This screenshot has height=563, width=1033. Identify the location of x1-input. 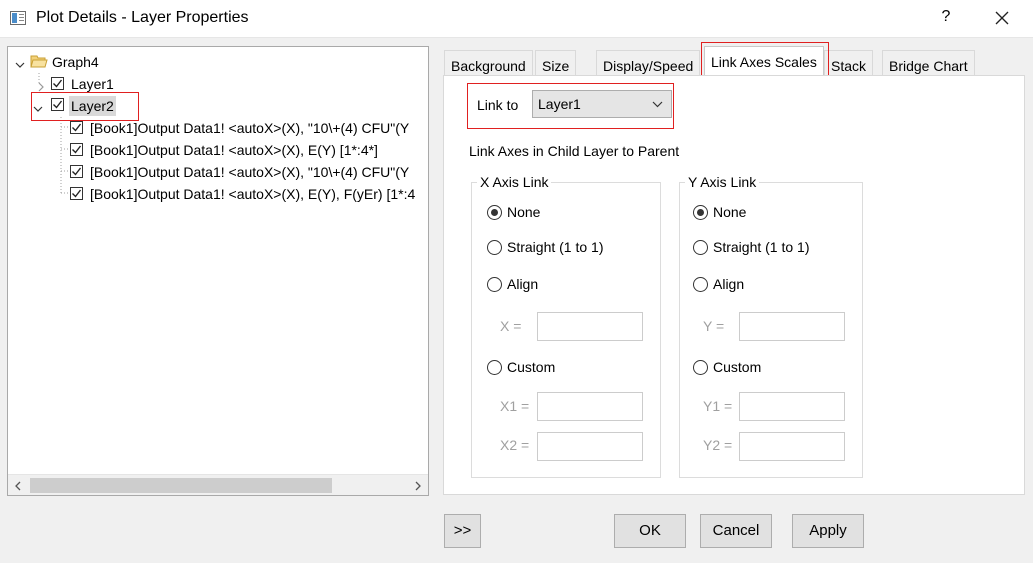
(590, 406).